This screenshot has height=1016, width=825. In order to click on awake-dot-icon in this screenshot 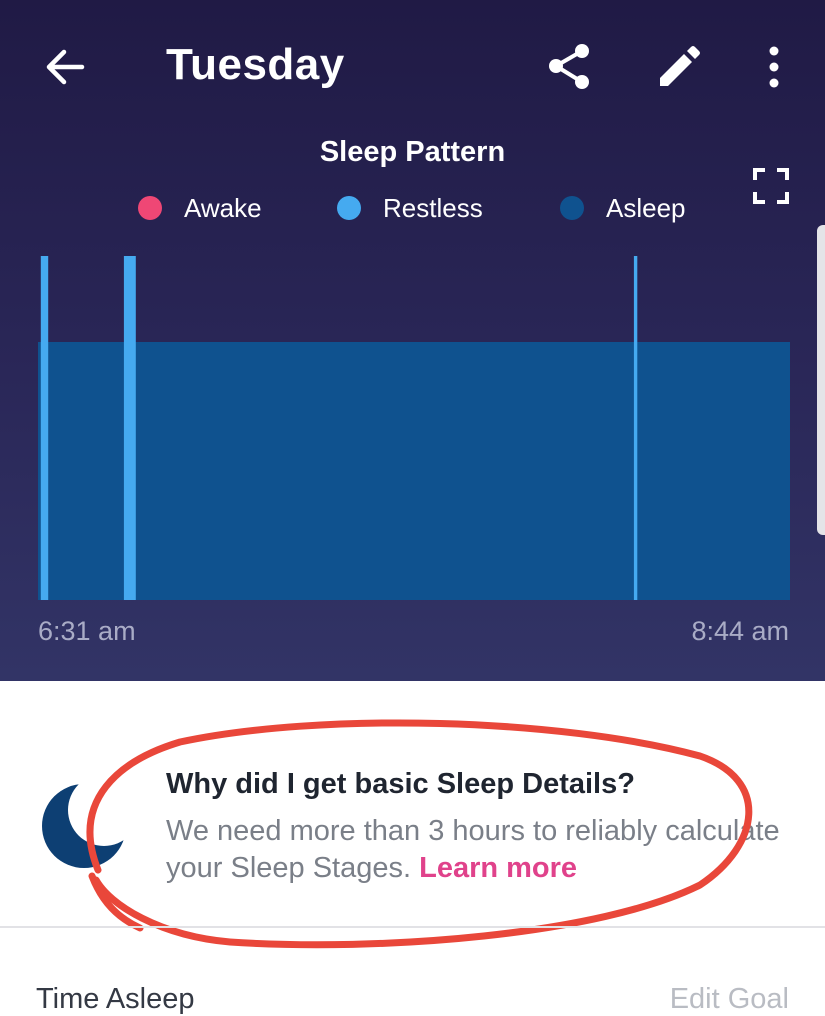, I will do `click(150, 208)`.